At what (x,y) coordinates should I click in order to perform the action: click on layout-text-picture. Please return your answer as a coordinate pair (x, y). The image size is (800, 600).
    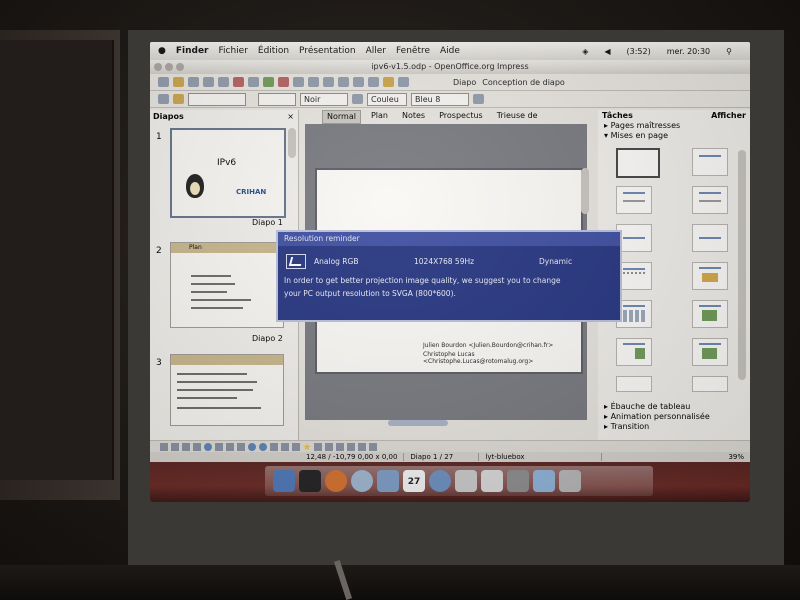
    Looking at the image, I should click on (634, 352).